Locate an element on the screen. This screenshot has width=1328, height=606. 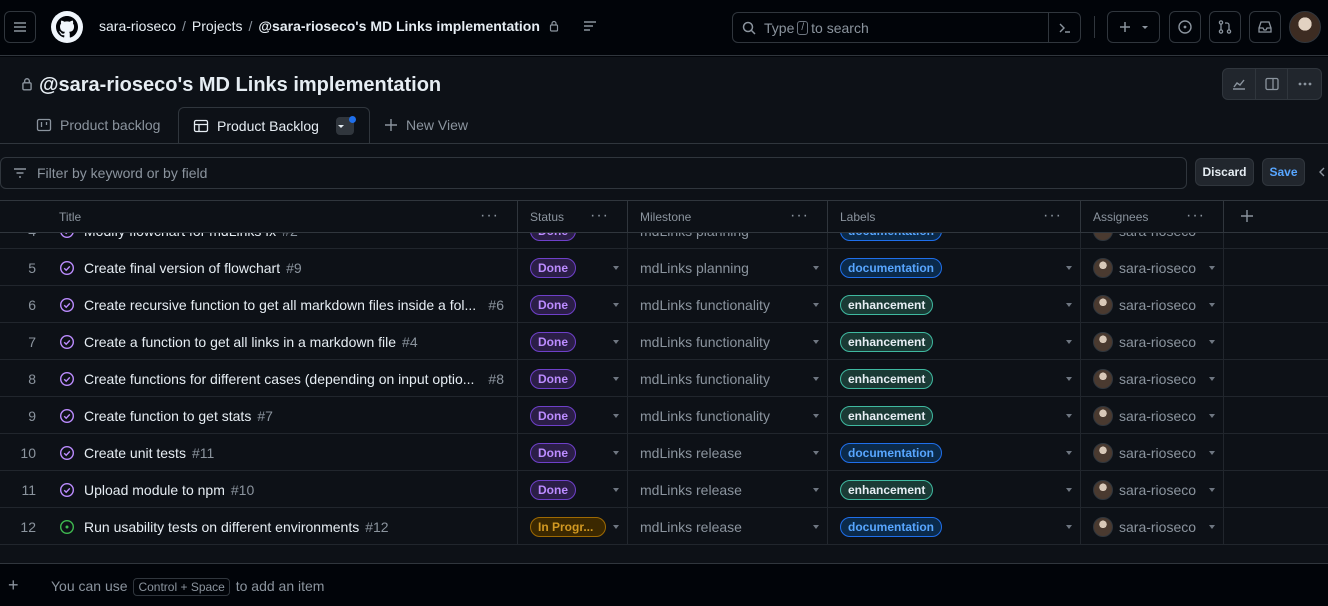
issue-number: #6 is located at coordinates (496, 305).